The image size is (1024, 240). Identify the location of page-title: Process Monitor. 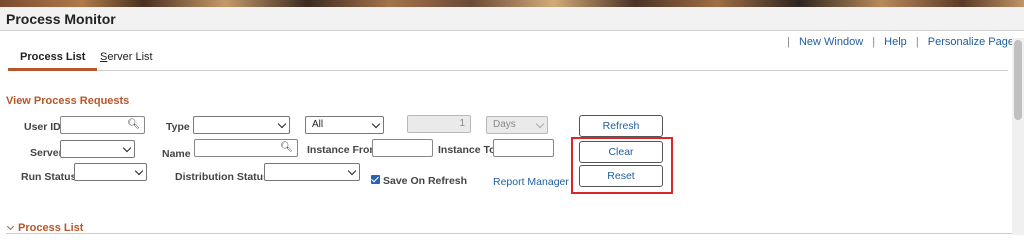
(61, 19).